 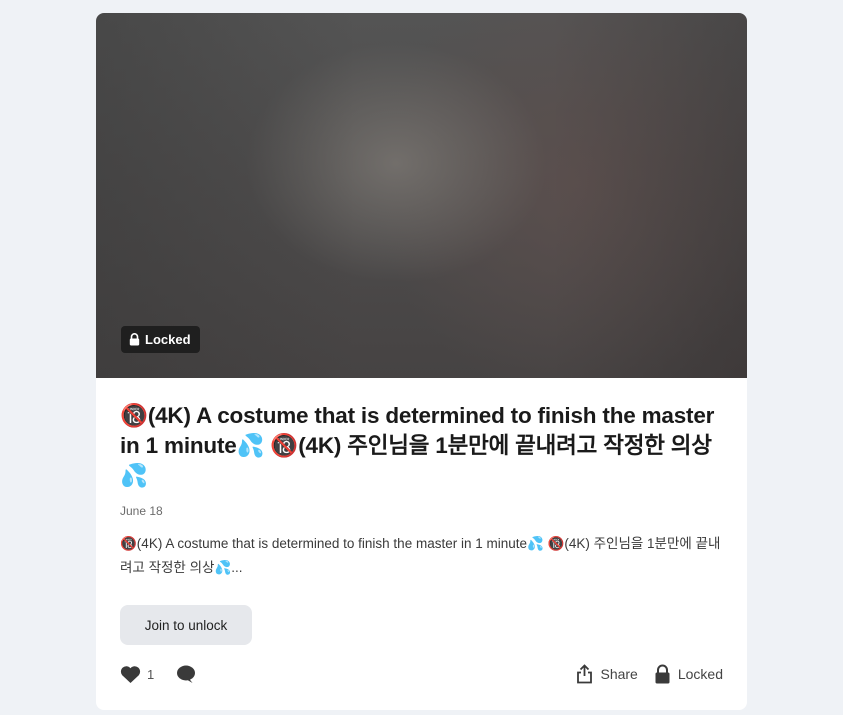 What do you see at coordinates (151, 674) in the screenshot?
I see `like-count: 1` at bounding box center [151, 674].